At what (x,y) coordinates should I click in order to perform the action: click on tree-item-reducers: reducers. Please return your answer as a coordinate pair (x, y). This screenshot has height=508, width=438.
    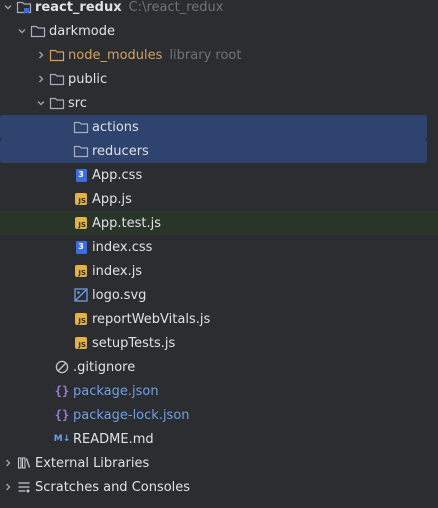
    Looking at the image, I should click on (213, 151).